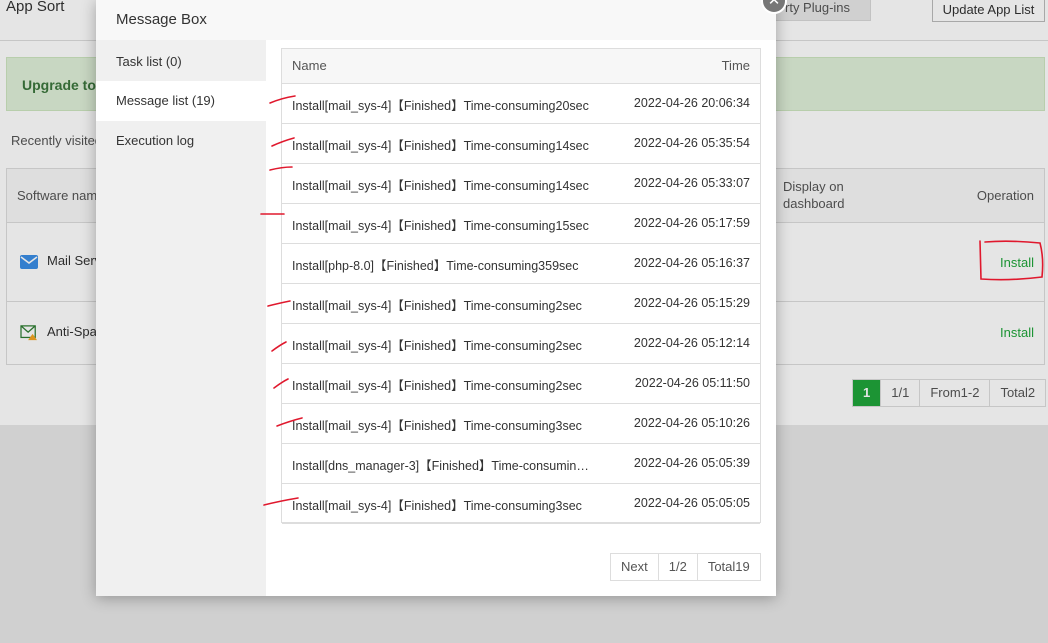 Image resolution: width=1048 pixels, height=643 pixels. Describe the element at coordinates (691, 143) in the screenshot. I see `message-time: 2022-04-26 05:35:54` at that location.